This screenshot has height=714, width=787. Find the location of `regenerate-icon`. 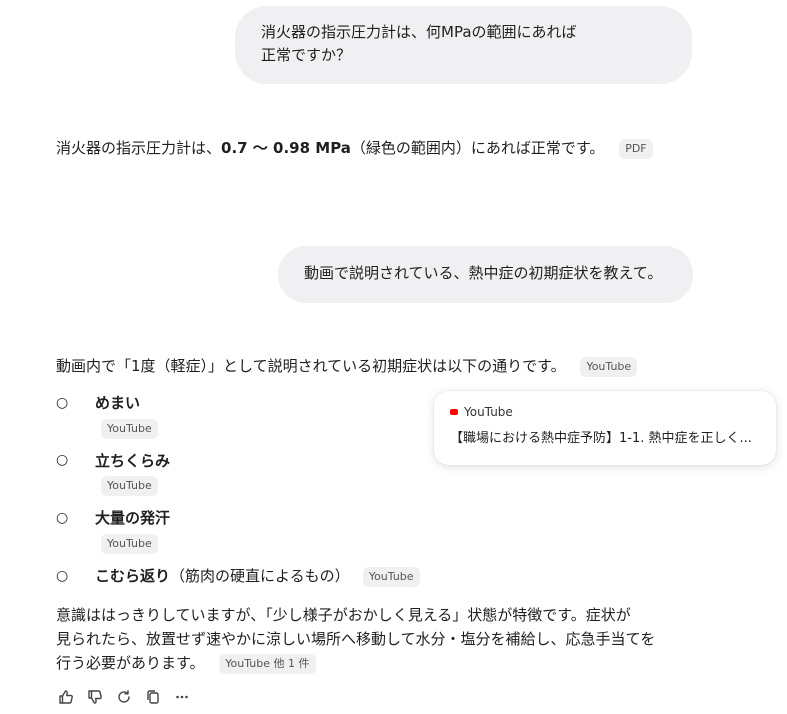

regenerate-icon is located at coordinates (123, 696).